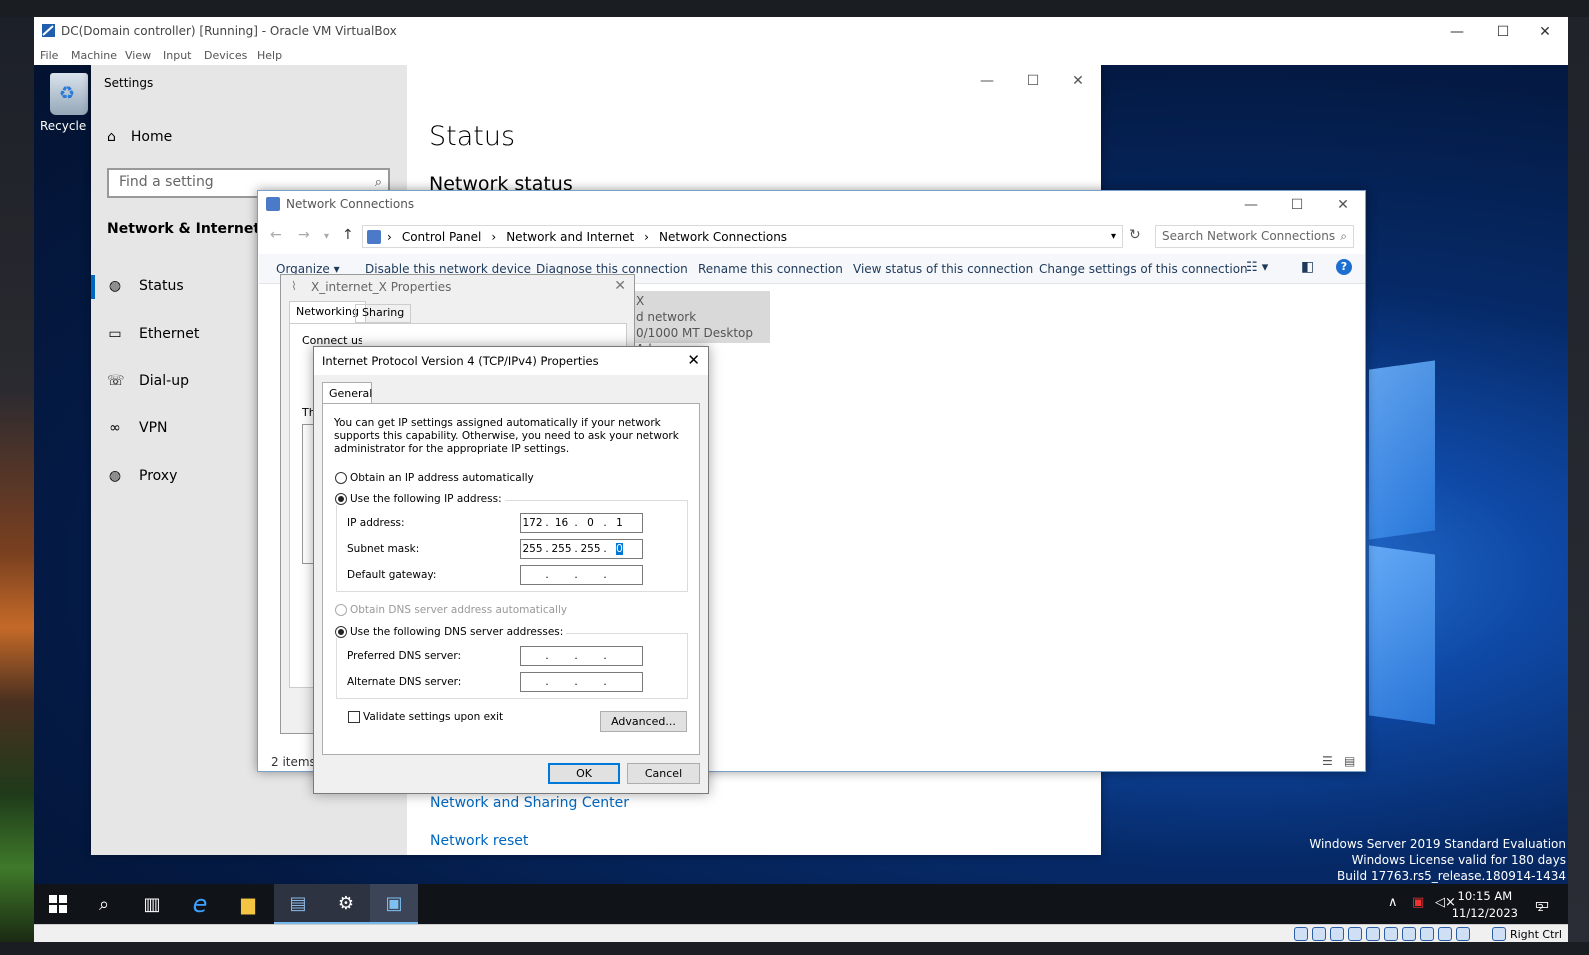  Describe the element at coordinates (433, 717) in the screenshot. I see `checkbox-label: Validate settings upon exit` at that location.